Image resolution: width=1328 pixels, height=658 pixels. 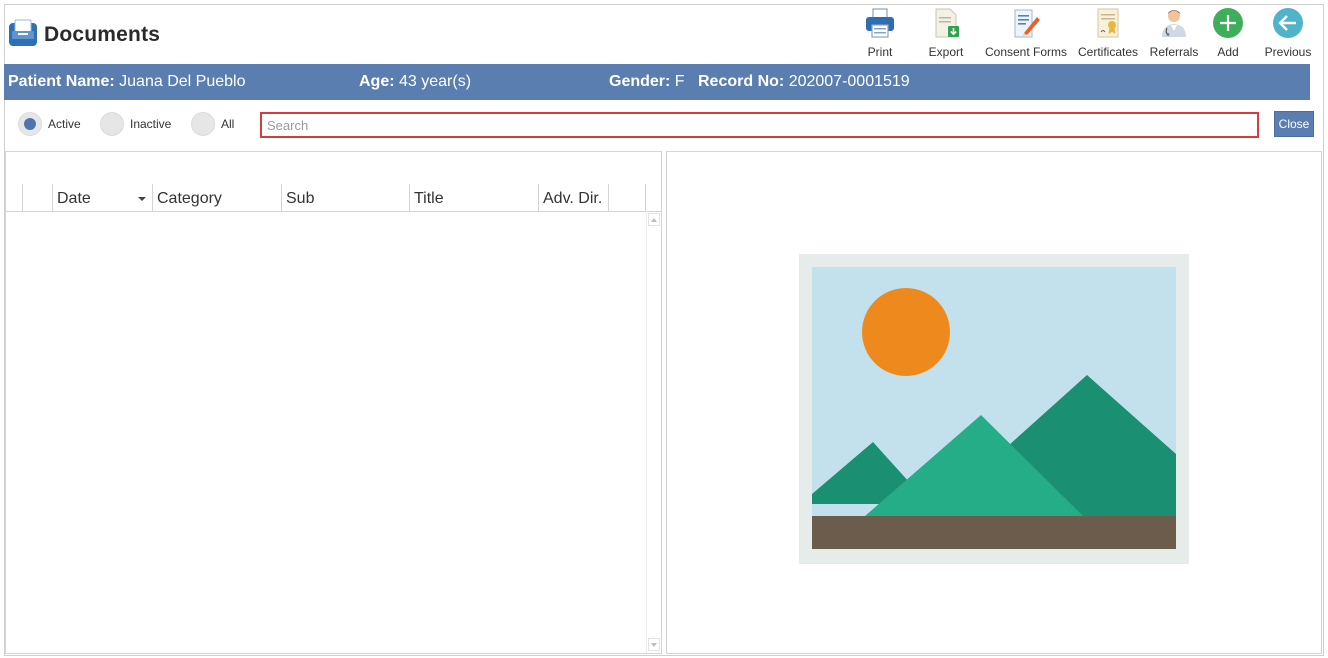 I want to click on column-header-date: Date, so click(x=102, y=197).